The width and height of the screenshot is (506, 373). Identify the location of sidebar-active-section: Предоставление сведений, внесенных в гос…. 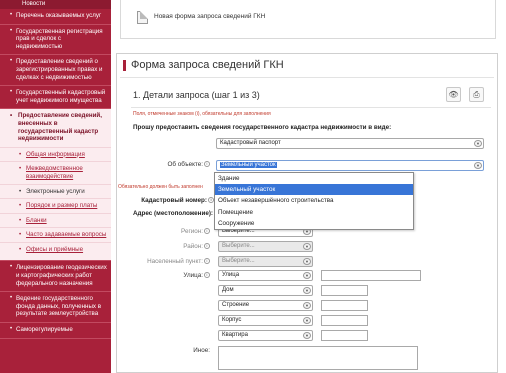
(55, 185).